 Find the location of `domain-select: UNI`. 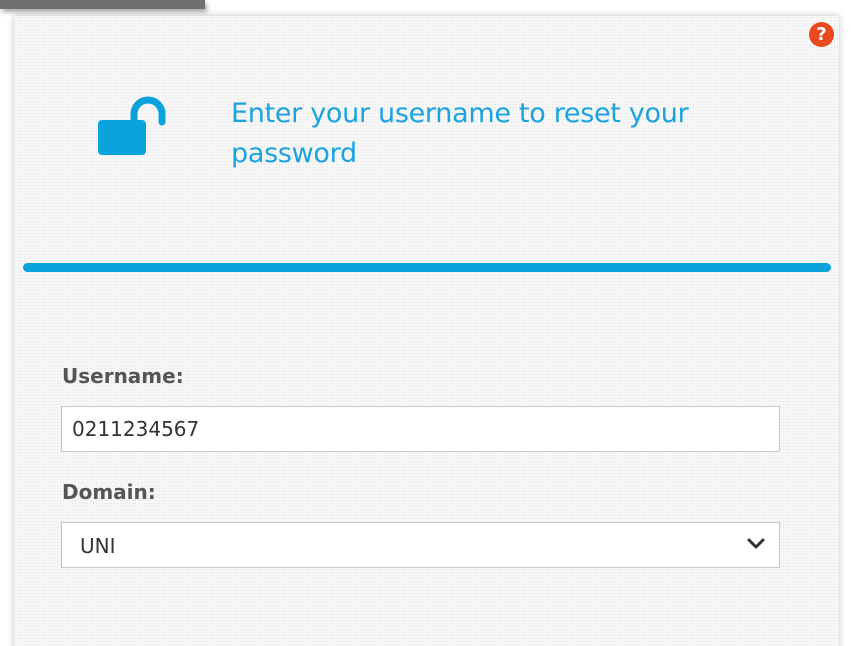

domain-select: UNI is located at coordinates (420, 545).